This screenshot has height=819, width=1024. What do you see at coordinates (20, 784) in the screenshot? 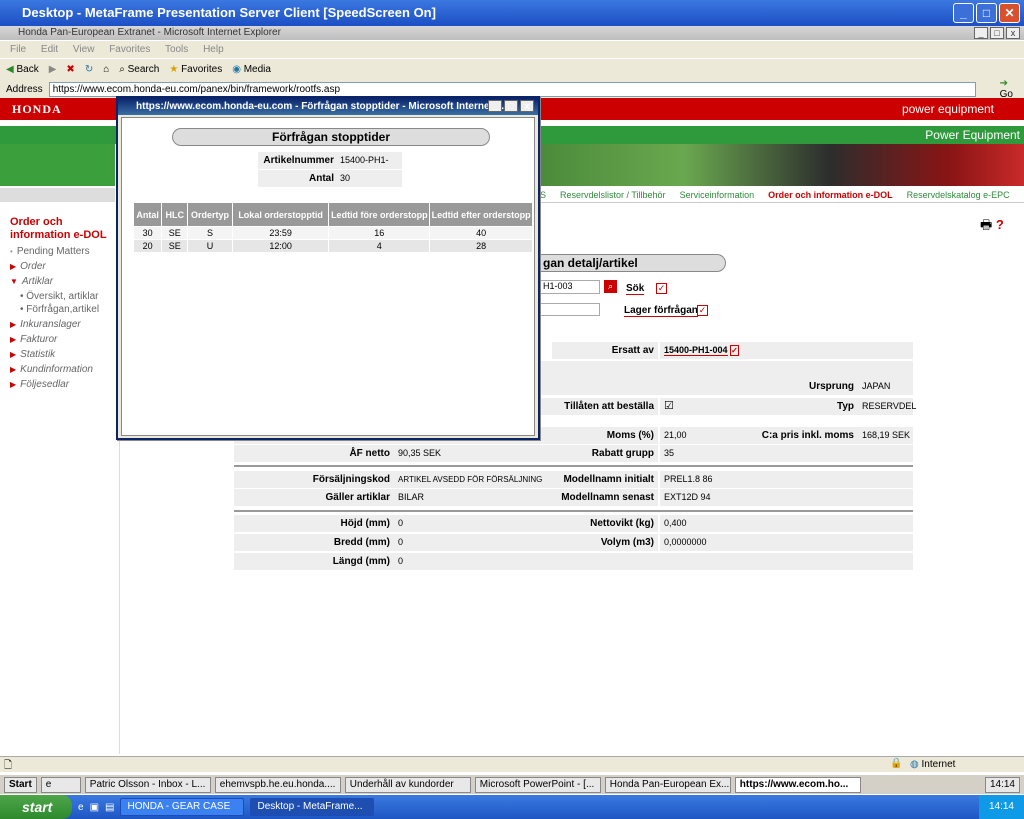
I see `inner-start-button: Start` at bounding box center [20, 784].